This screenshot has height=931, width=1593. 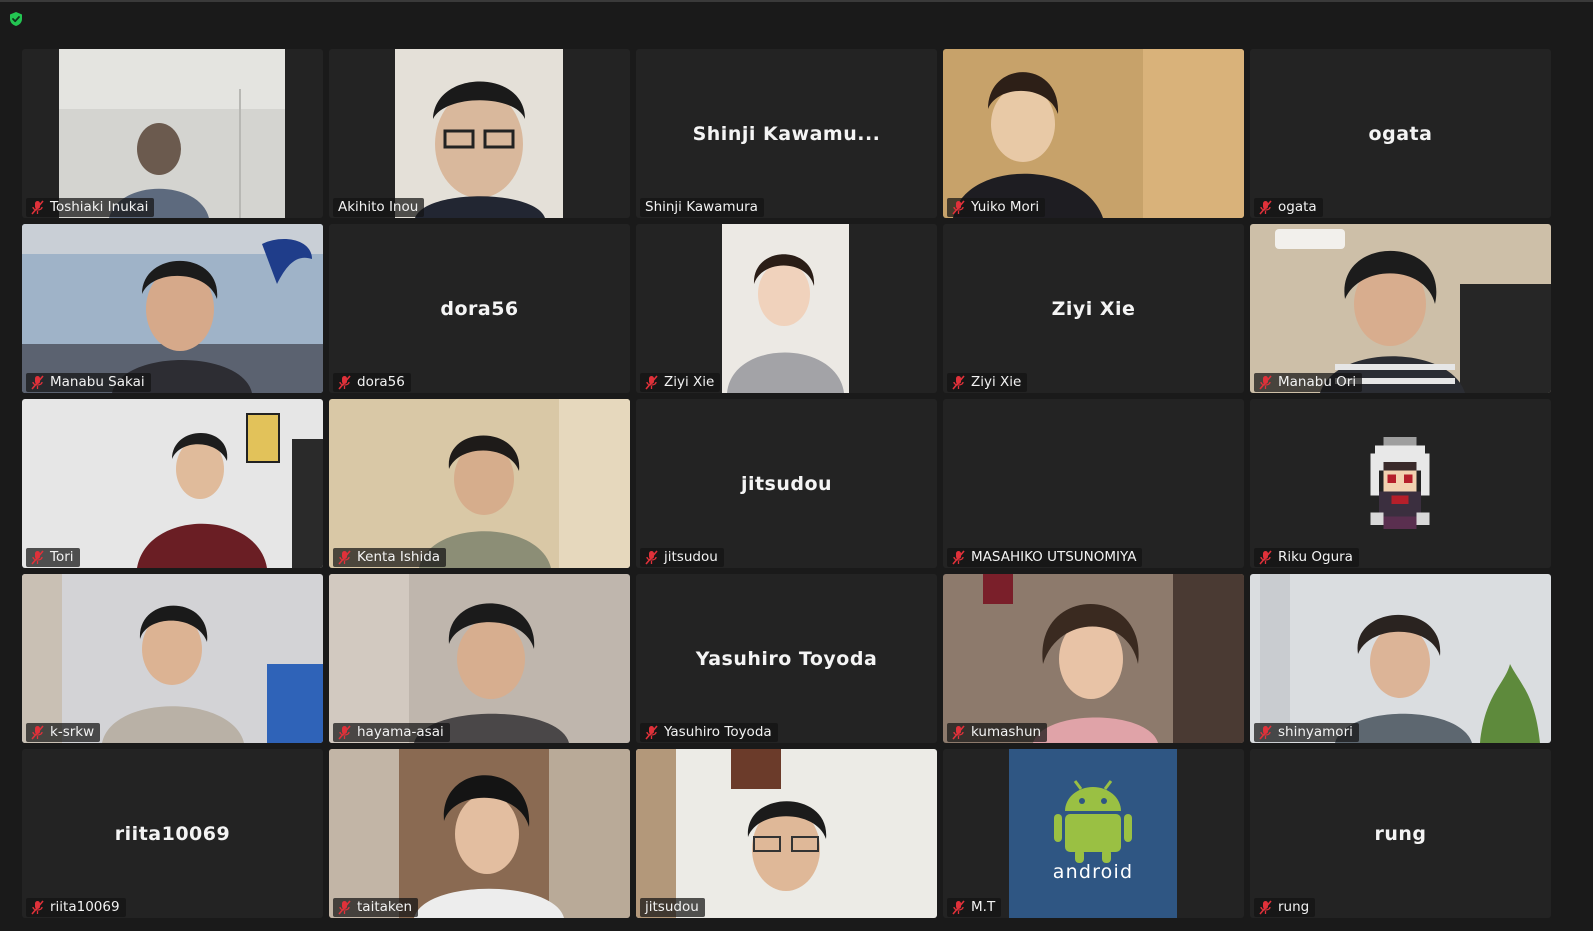 I want to click on shield-check-icon, so click(x=16, y=19).